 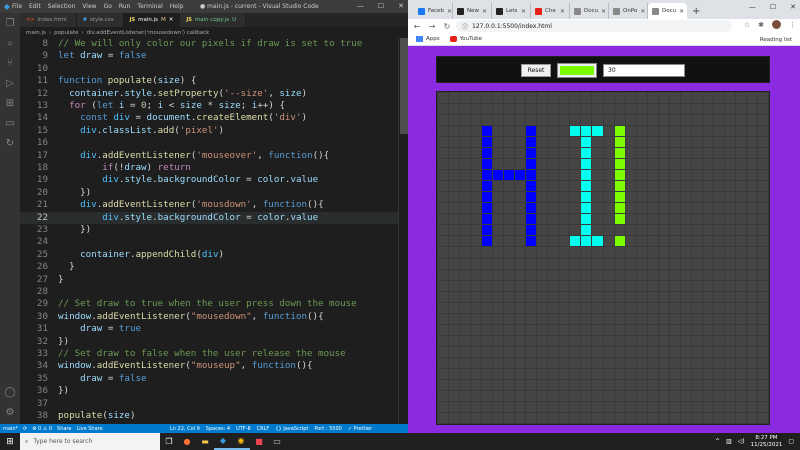 I want to click on reading-list: Reading list, so click(x=776, y=40).